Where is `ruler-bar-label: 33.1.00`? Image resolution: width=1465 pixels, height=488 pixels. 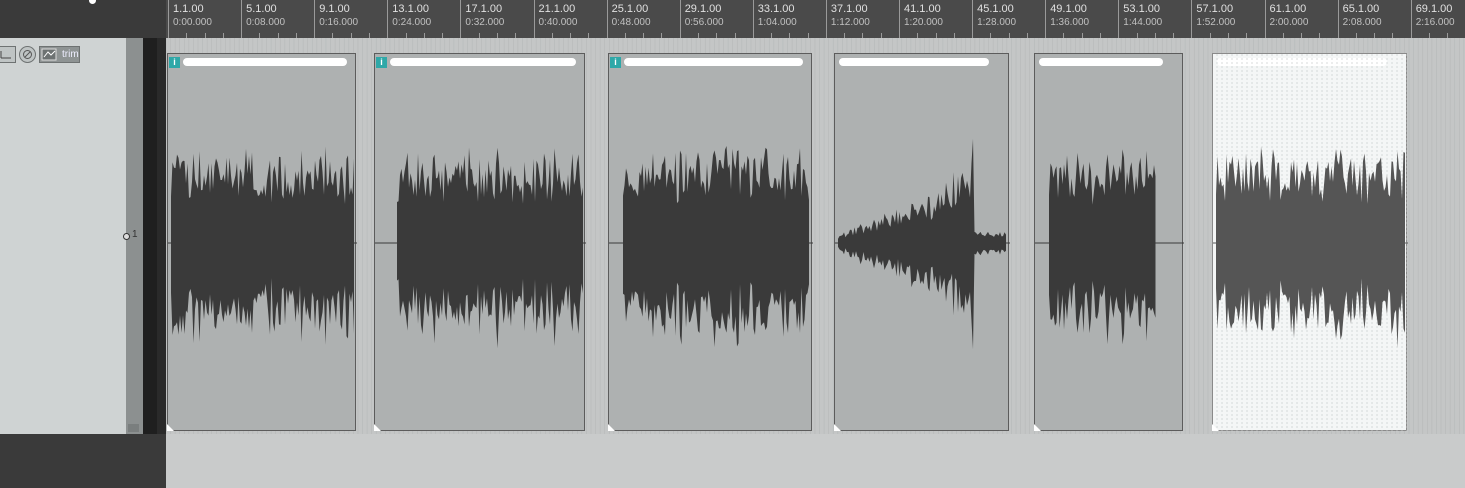
ruler-bar-label: 33.1.00 is located at coordinates (776, 9).